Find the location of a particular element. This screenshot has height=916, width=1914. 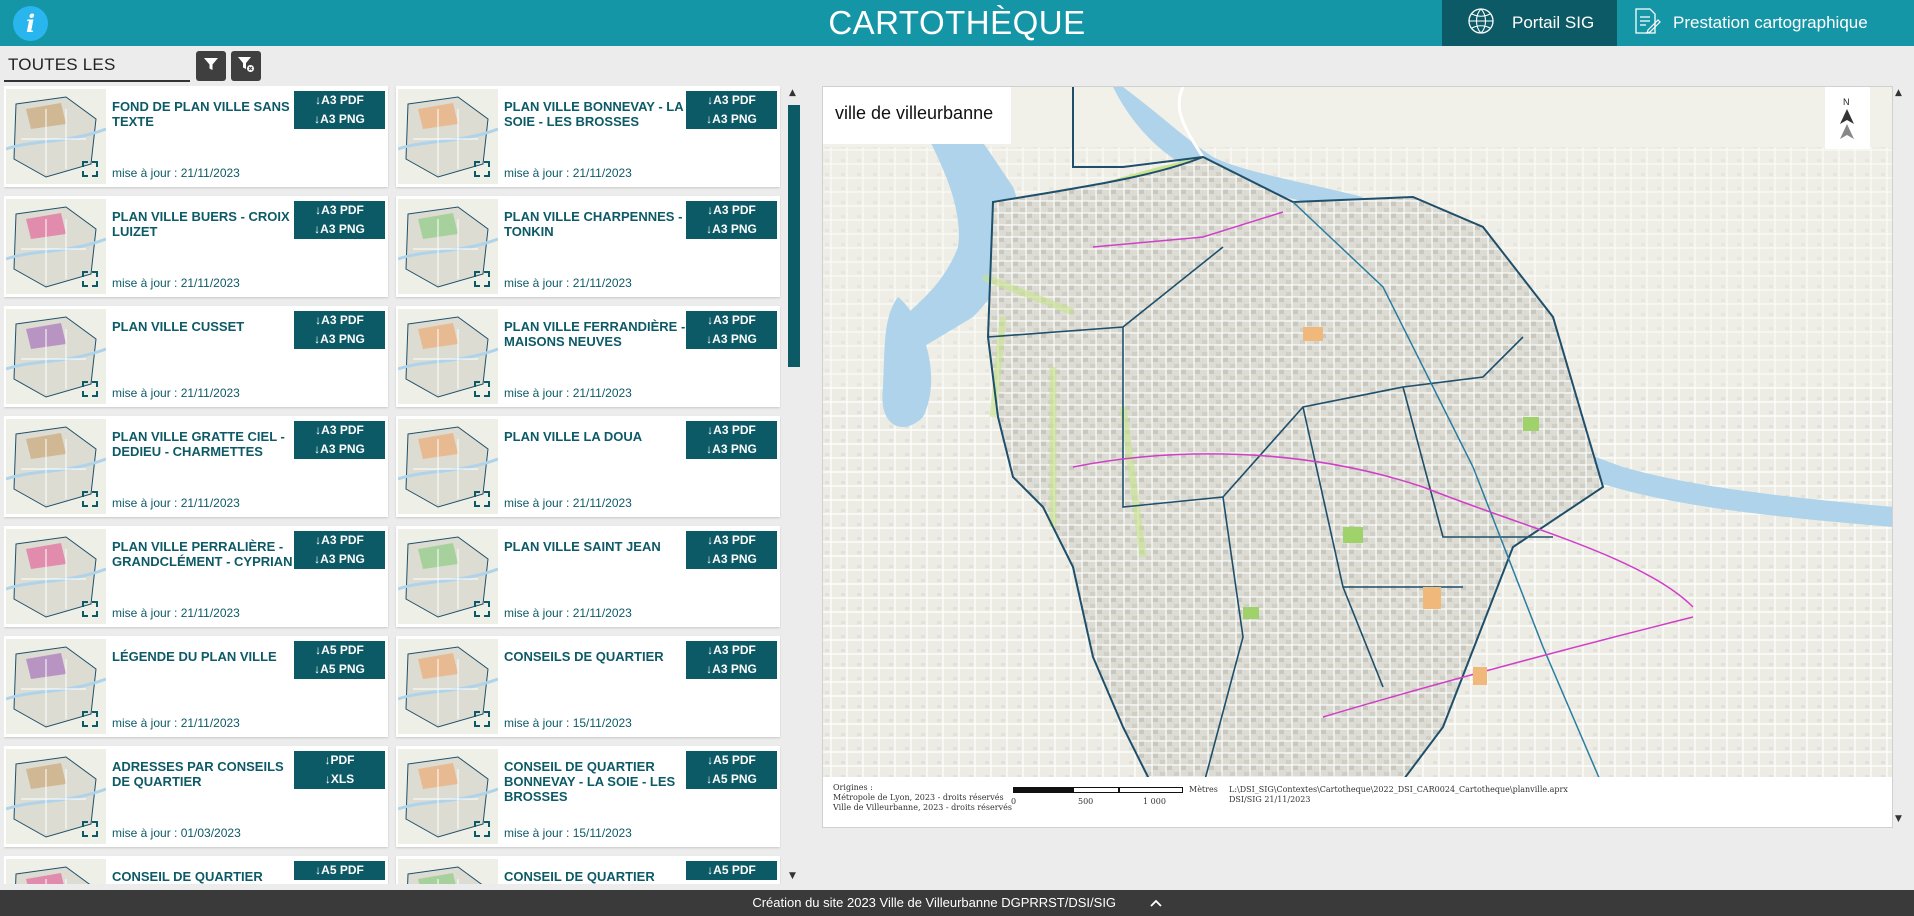

globe-icon is located at coordinates (1481, 23).